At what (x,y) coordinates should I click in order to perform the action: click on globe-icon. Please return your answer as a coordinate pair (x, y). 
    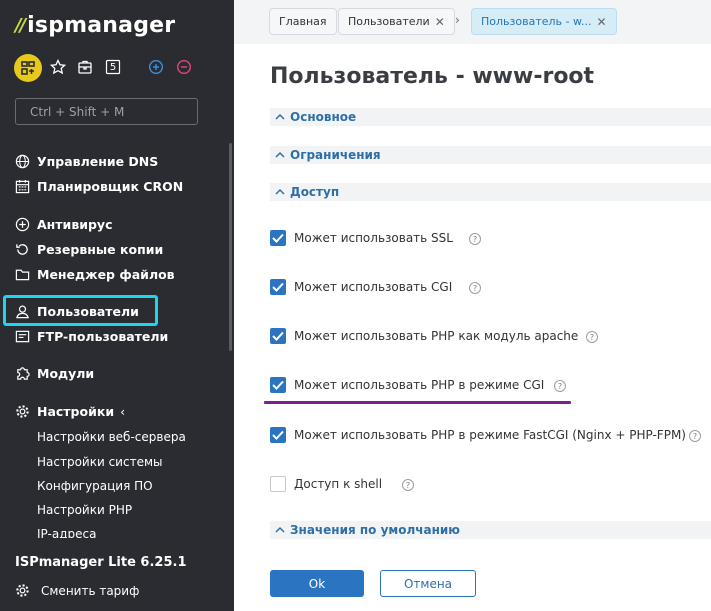
    Looking at the image, I should click on (22, 161).